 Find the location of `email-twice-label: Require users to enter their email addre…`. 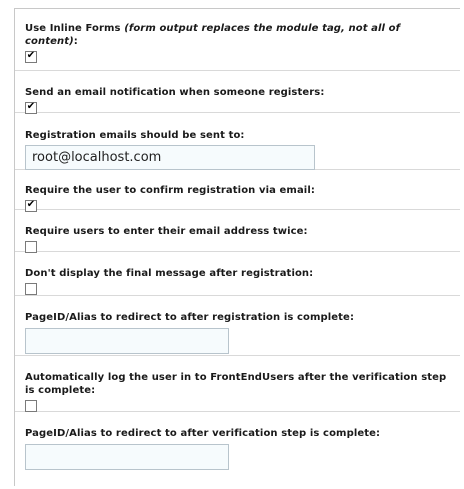

email-twice-label: Require users to enter their email addre… is located at coordinates (166, 231).